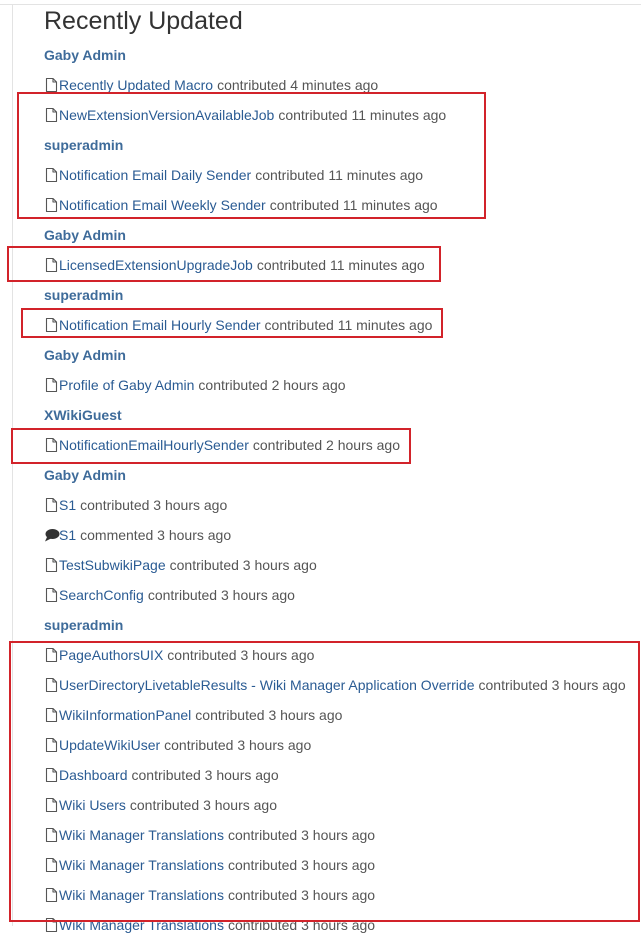 The width and height of the screenshot is (641, 940). I want to click on page-title: Recently Updated, so click(143, 21).